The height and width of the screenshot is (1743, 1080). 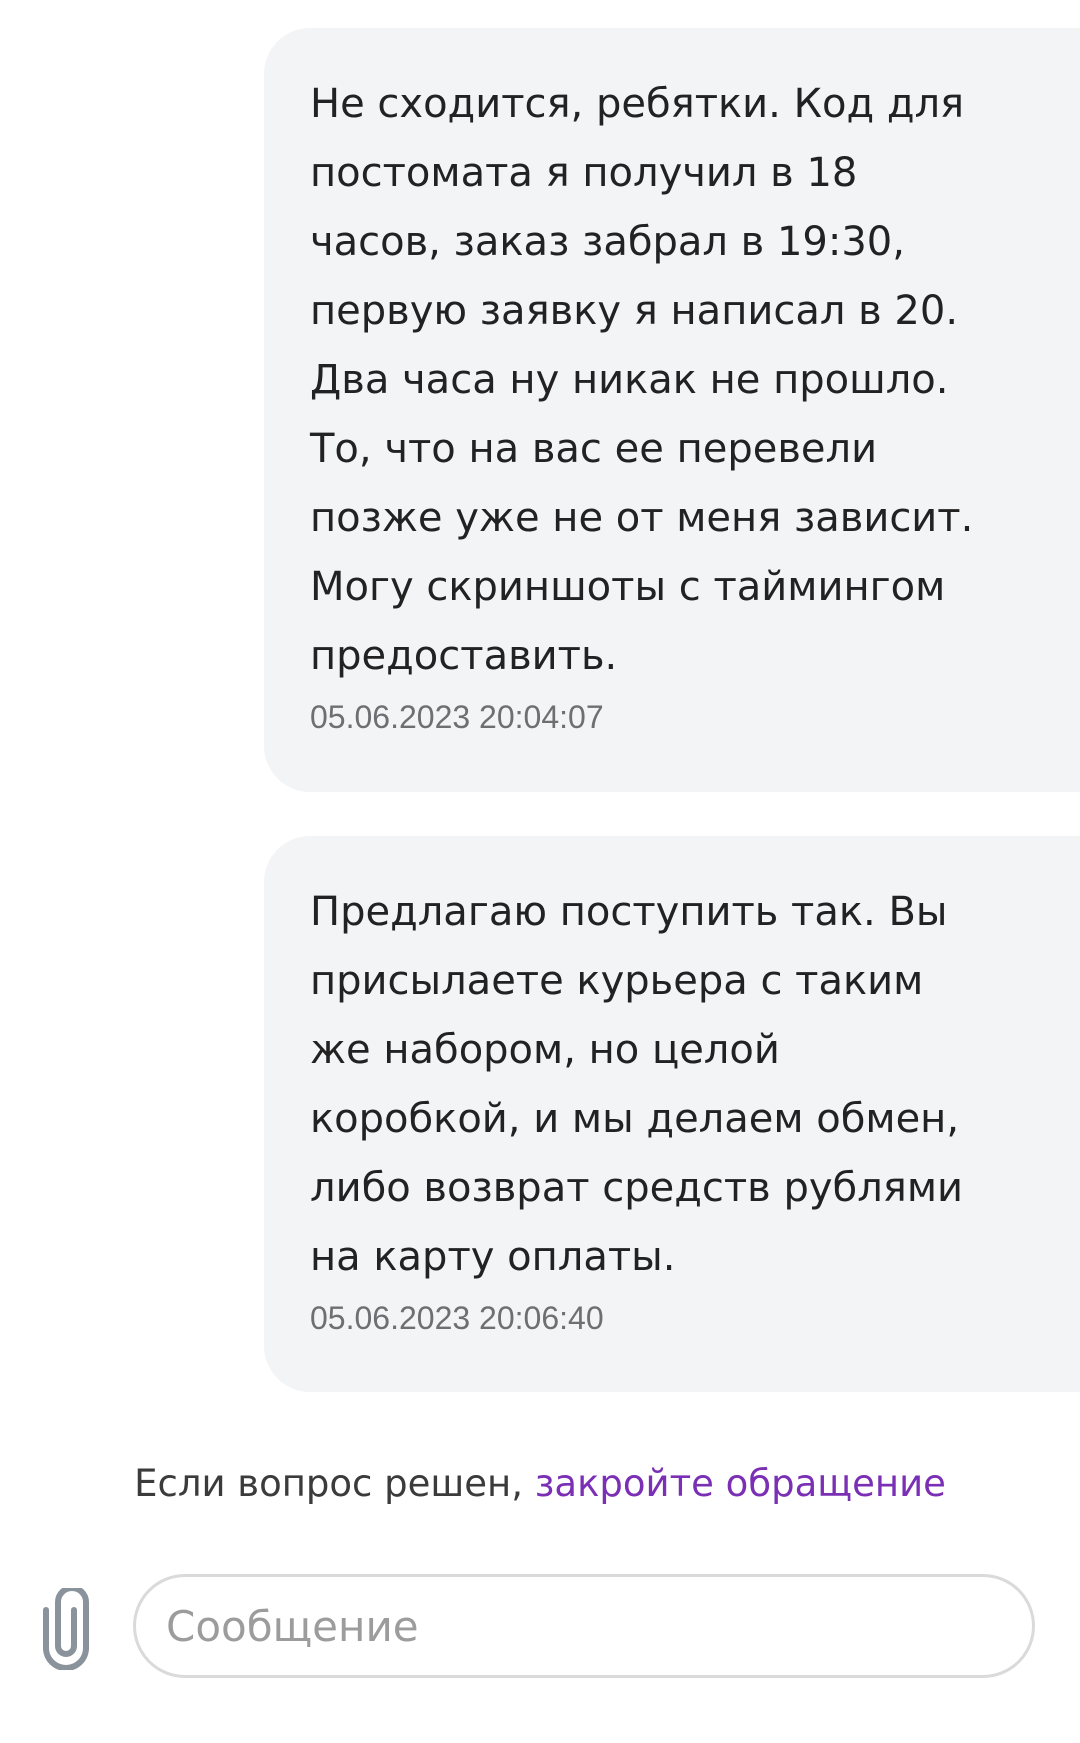 What do you see at coordinates (334, 1483) in the screenshot?
I see `close-ticket-notice-text: Если вопрос решен,` at bounding box center [334, 1483].